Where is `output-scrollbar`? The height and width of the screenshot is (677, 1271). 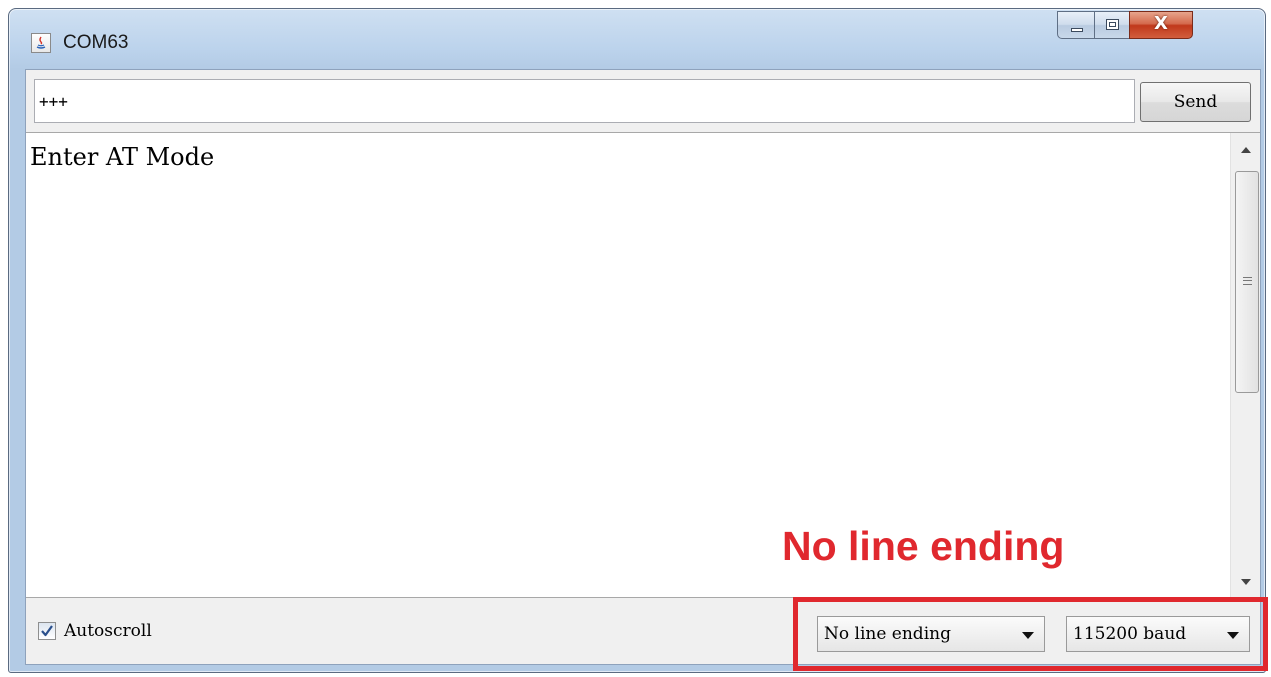
output-scrollbar is located at coordinates (1245, 365).